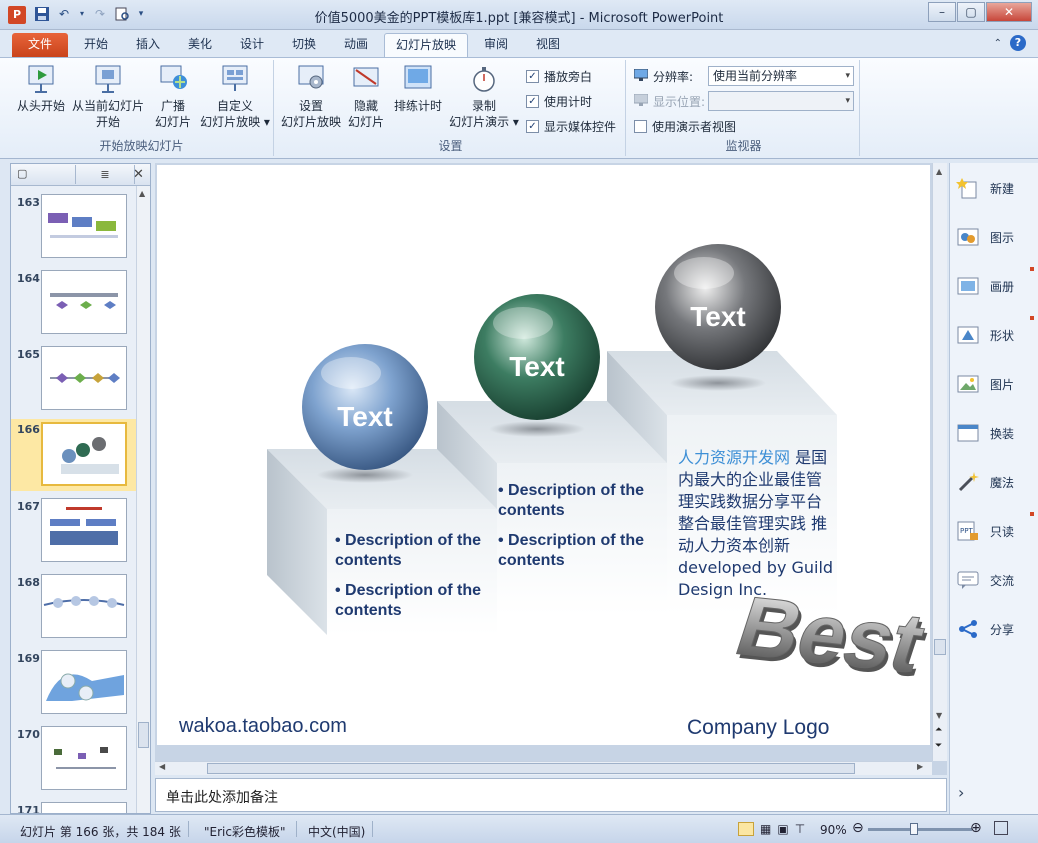 The width and height of the screenshot is (1038, 843). What do you see at coordinates (162, 766) in the screenshot?
I see `scroll-left-icon: ◀` at bounding box center [162, 766].